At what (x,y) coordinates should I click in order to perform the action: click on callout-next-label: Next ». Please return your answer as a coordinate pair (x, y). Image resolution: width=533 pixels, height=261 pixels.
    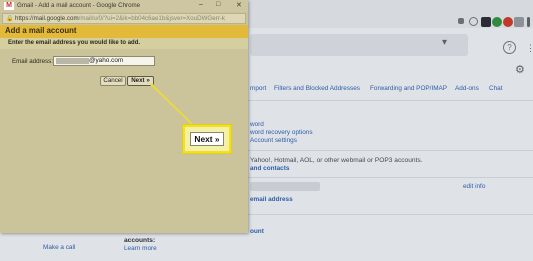
    Looking at the image, I should click on (207, 139).